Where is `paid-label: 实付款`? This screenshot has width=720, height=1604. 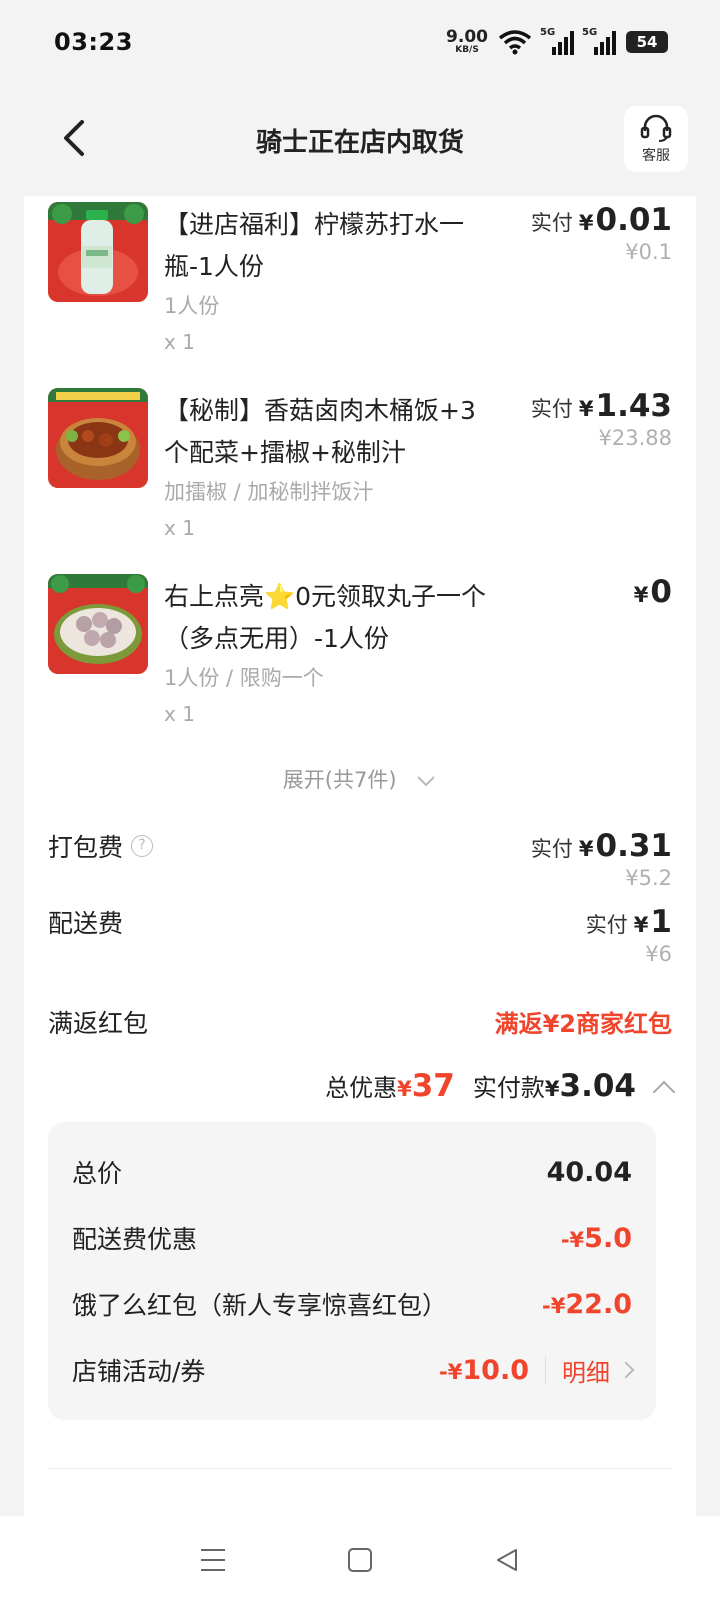
paid-label: 实付款 is located at coordinates (508, 1088).